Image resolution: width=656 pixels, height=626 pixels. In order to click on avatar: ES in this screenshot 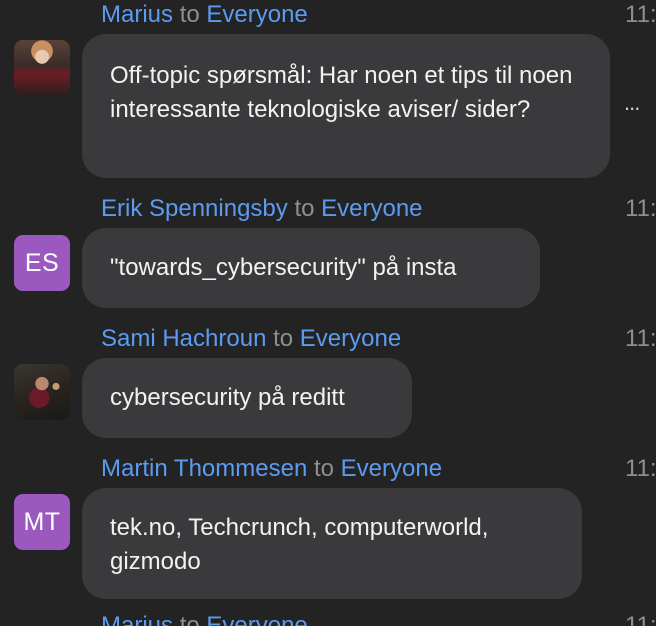, I will do `click(42, 263)`.